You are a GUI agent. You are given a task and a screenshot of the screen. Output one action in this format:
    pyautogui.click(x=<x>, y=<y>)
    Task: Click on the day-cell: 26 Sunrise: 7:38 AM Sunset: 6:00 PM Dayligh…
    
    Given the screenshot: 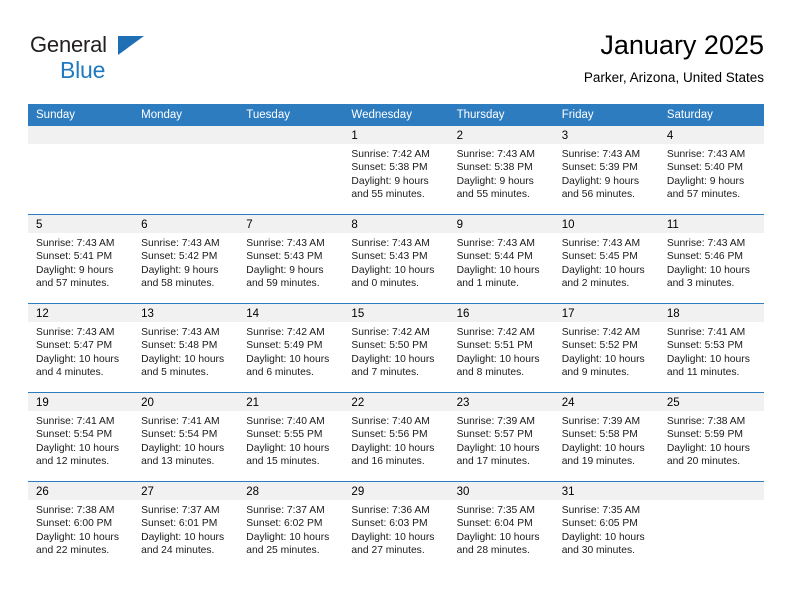 What is the action you would take?
    pyautogui.click(x=81, y=526)
    